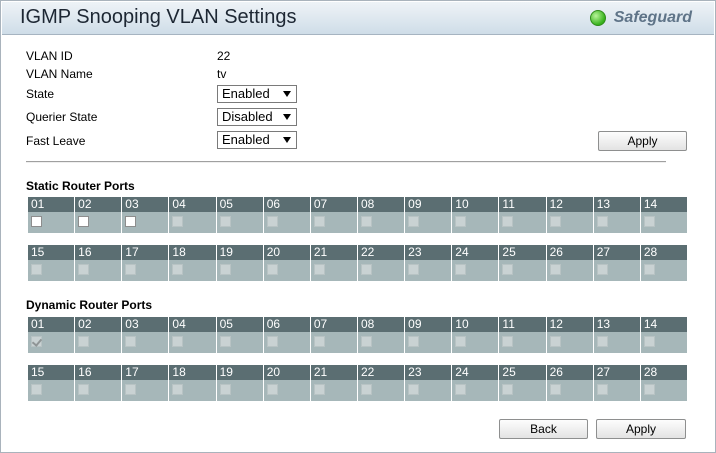 This screenshot has height=453, width=716. I want to click on dynamic-router-ports-title: Dynamic Router Ports, so click(89, 305).